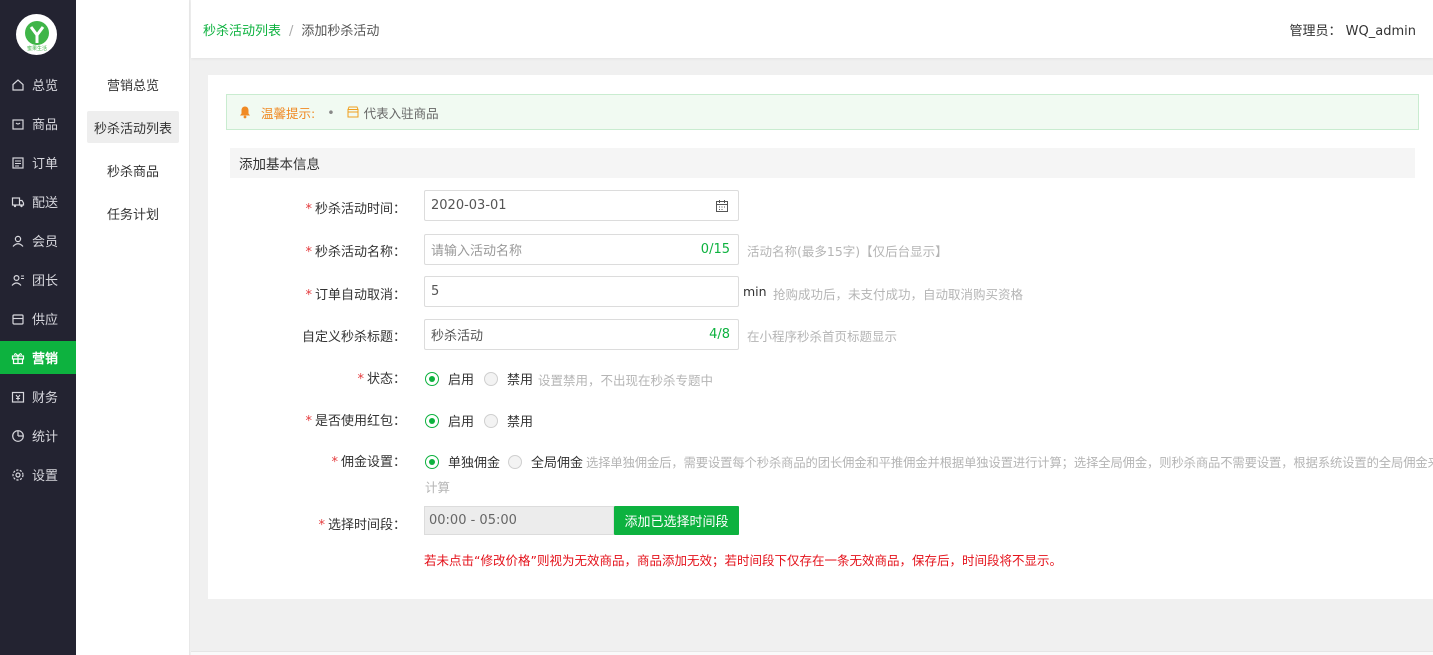 The image size is (1433, 655). I want to click on submenu-seckill-list: 秒杀活动列表, so click(133, 127).